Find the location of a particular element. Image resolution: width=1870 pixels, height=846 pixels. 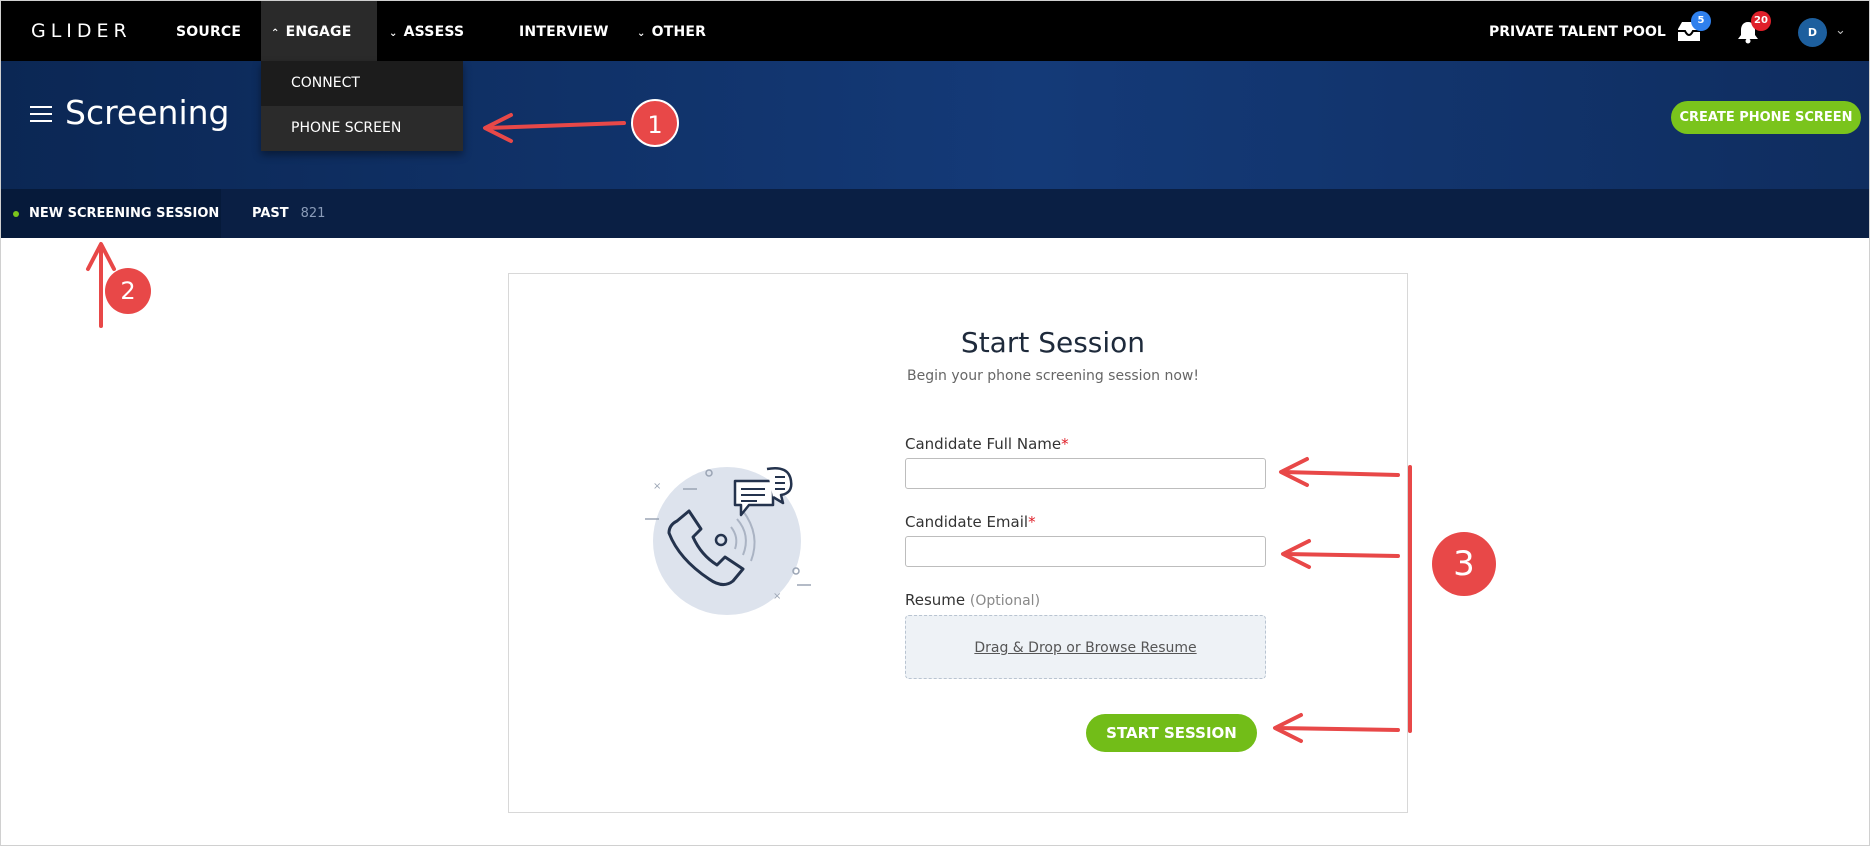

card-subtitle: Begin your phone screening session now! is located at coordinates (1053, 376).